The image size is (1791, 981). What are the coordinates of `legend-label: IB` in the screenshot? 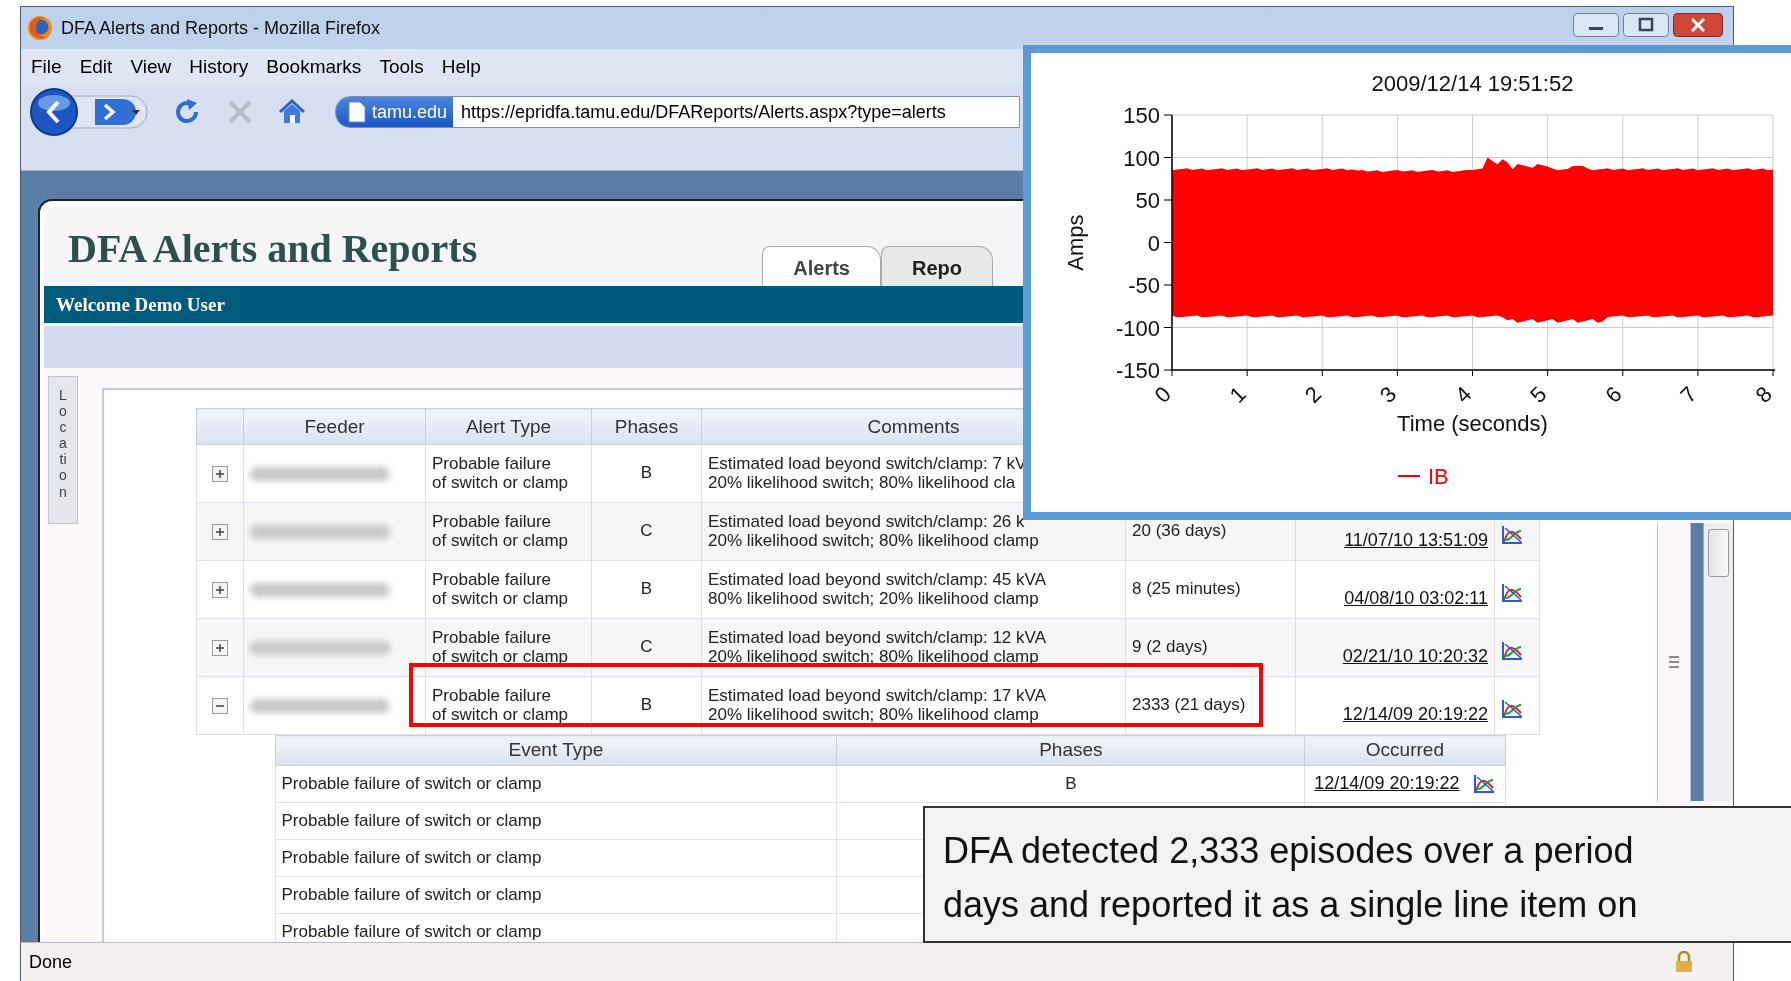 It's located at (1438, 476).